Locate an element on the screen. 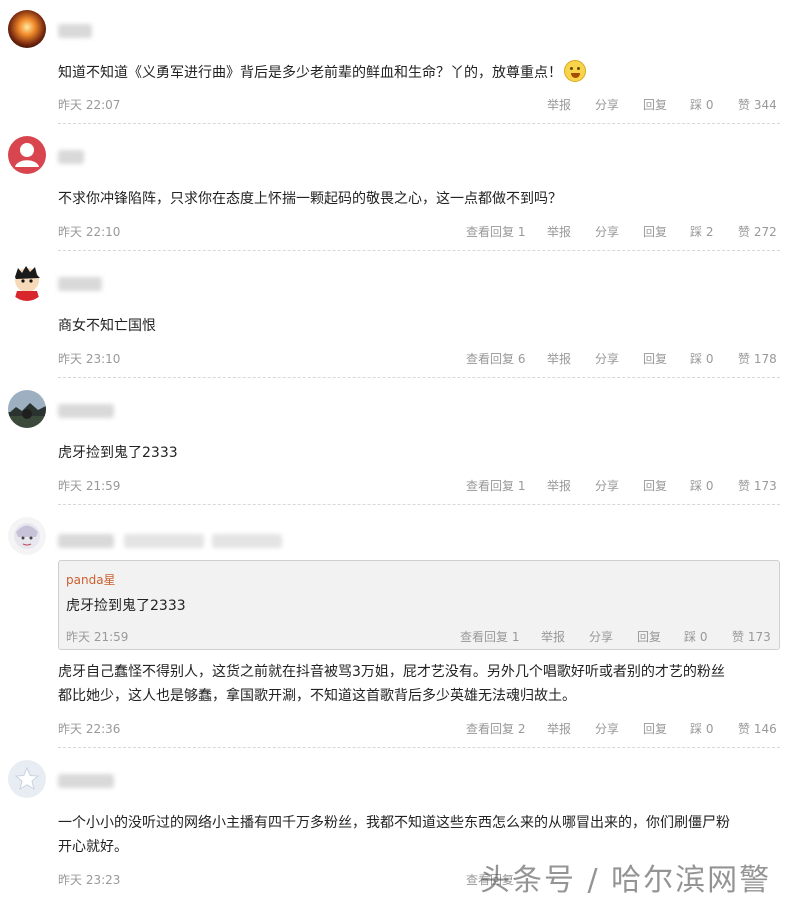 This screenshot has height=900, width=807. default-user-avatar-icon is located at coordinates (27, 155).